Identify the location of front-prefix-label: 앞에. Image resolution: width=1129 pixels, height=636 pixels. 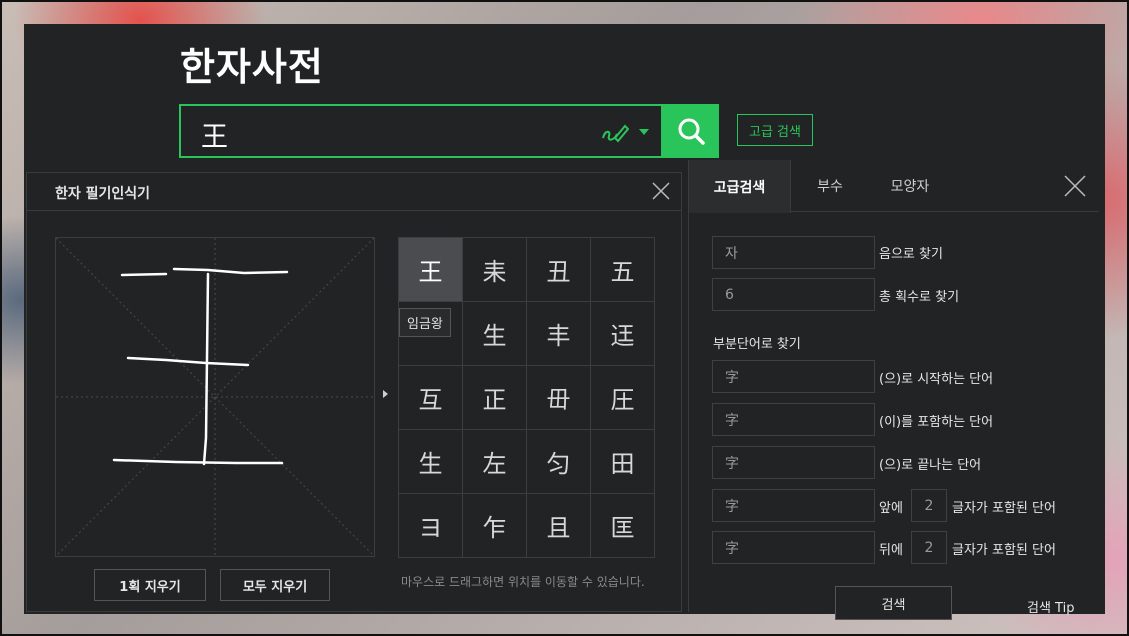
(891, 508).